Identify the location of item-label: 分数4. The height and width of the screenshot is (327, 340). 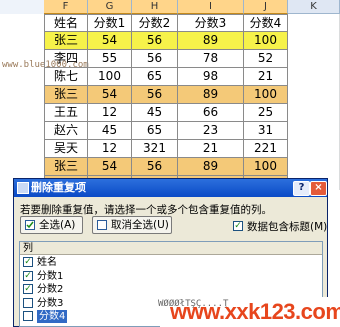
(52, 316).